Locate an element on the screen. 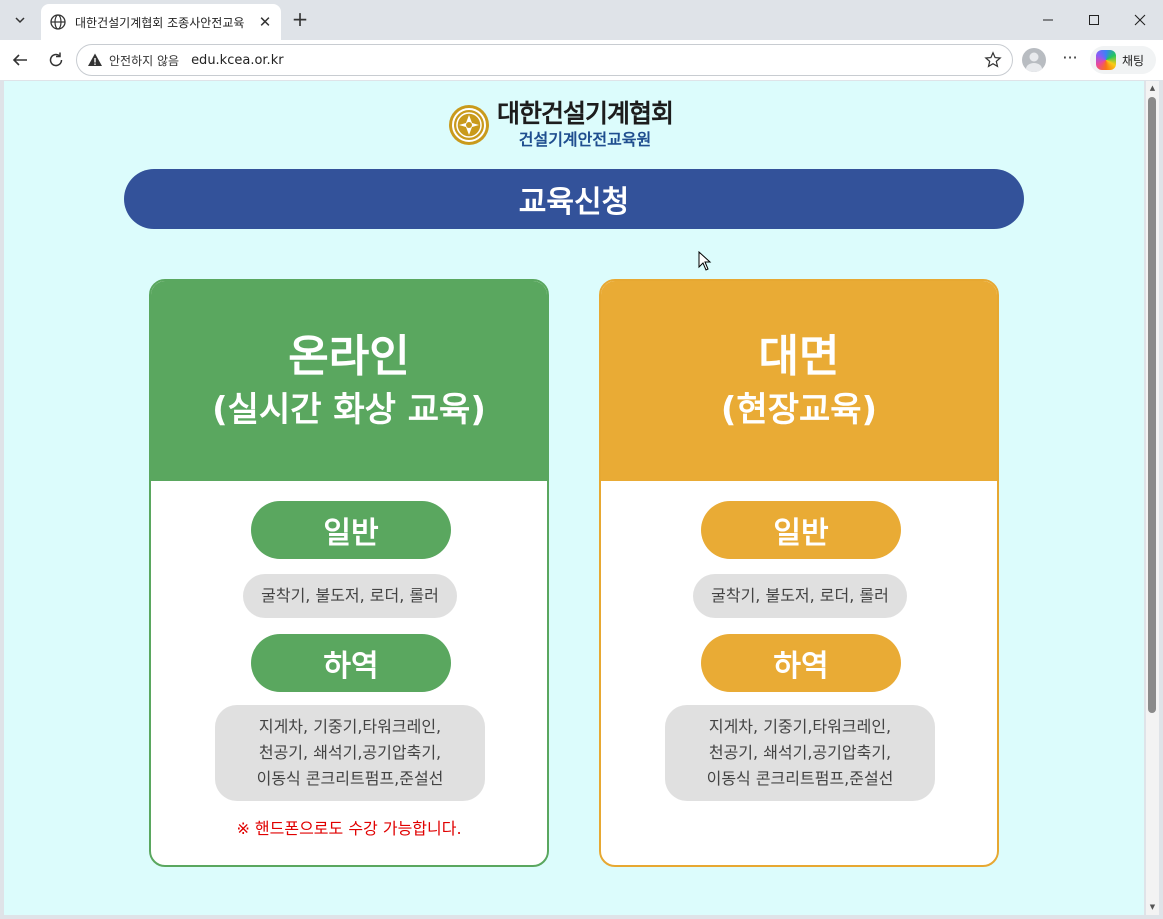 The width and height of the screenshot is (1163, 919). scroll-up-icon: ▲ is located at coordinates (1152, 88).